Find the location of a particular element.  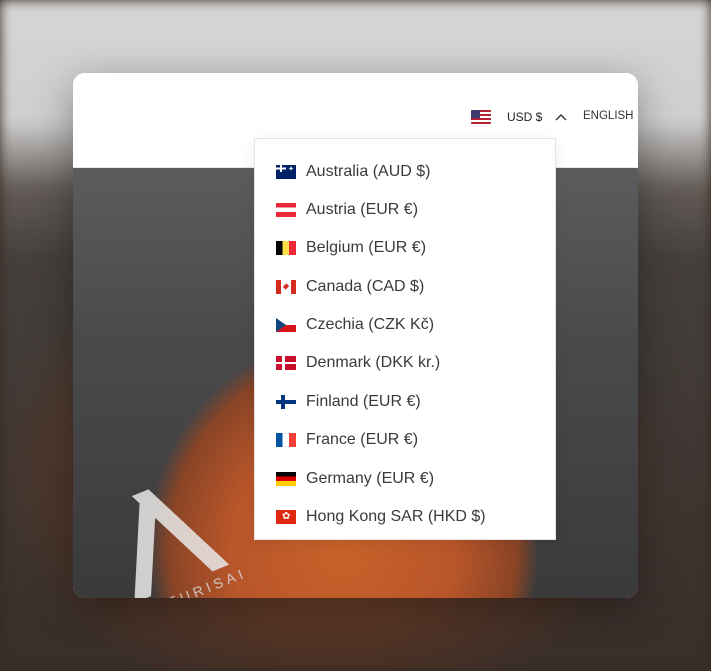

currency-option-hong-kong: Hong Kong SAR (HKD $) is located at coordinates (405, 517).